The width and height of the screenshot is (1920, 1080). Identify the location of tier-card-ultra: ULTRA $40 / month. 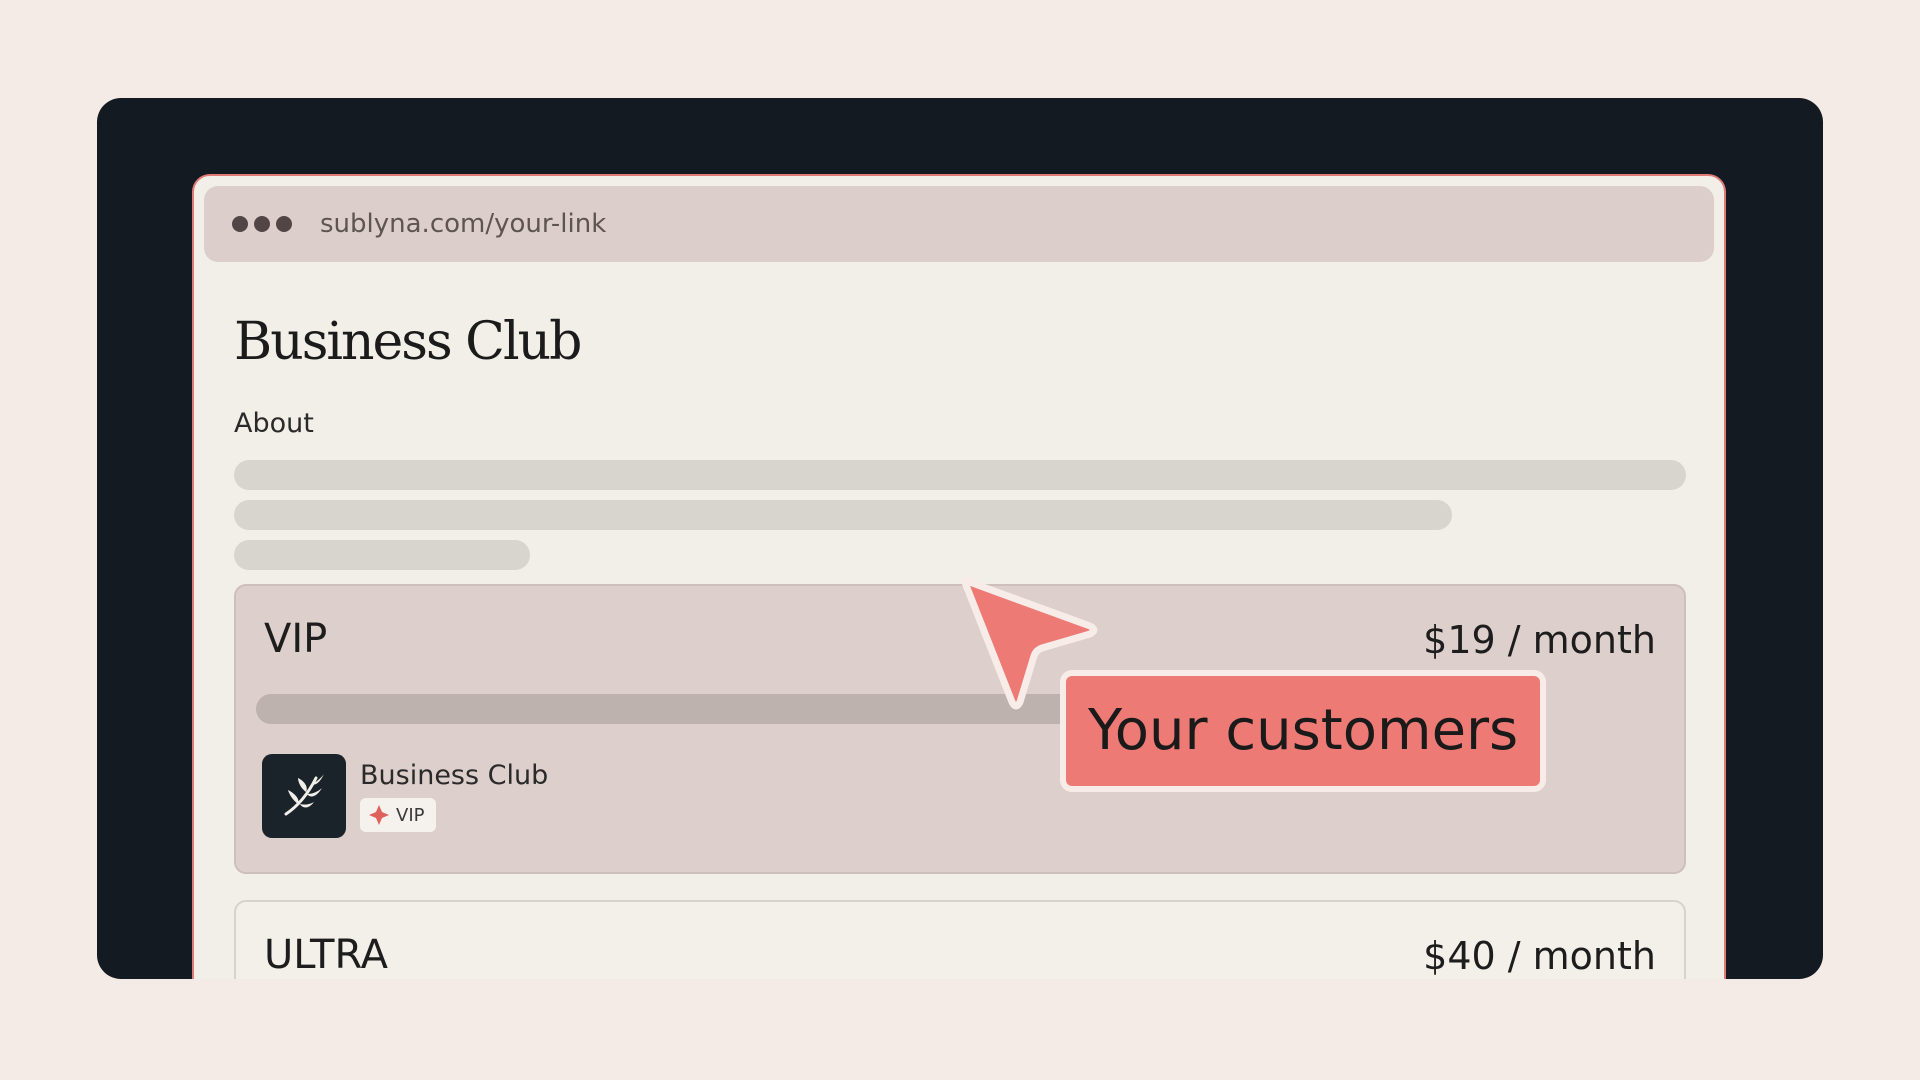
(960, 939).